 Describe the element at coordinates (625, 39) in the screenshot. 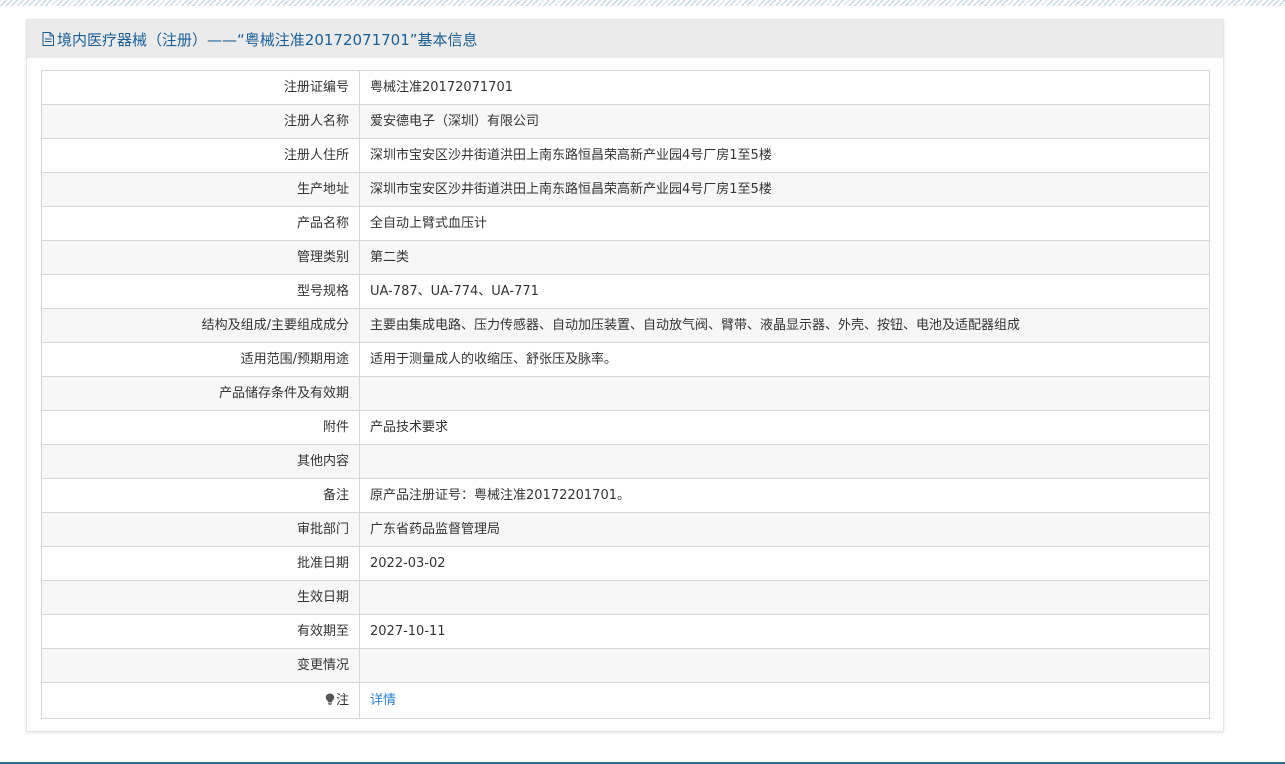

I see `panel-header: 境内医疗器械（注册）——“粤械注准20172071701”基本信息` at that location.